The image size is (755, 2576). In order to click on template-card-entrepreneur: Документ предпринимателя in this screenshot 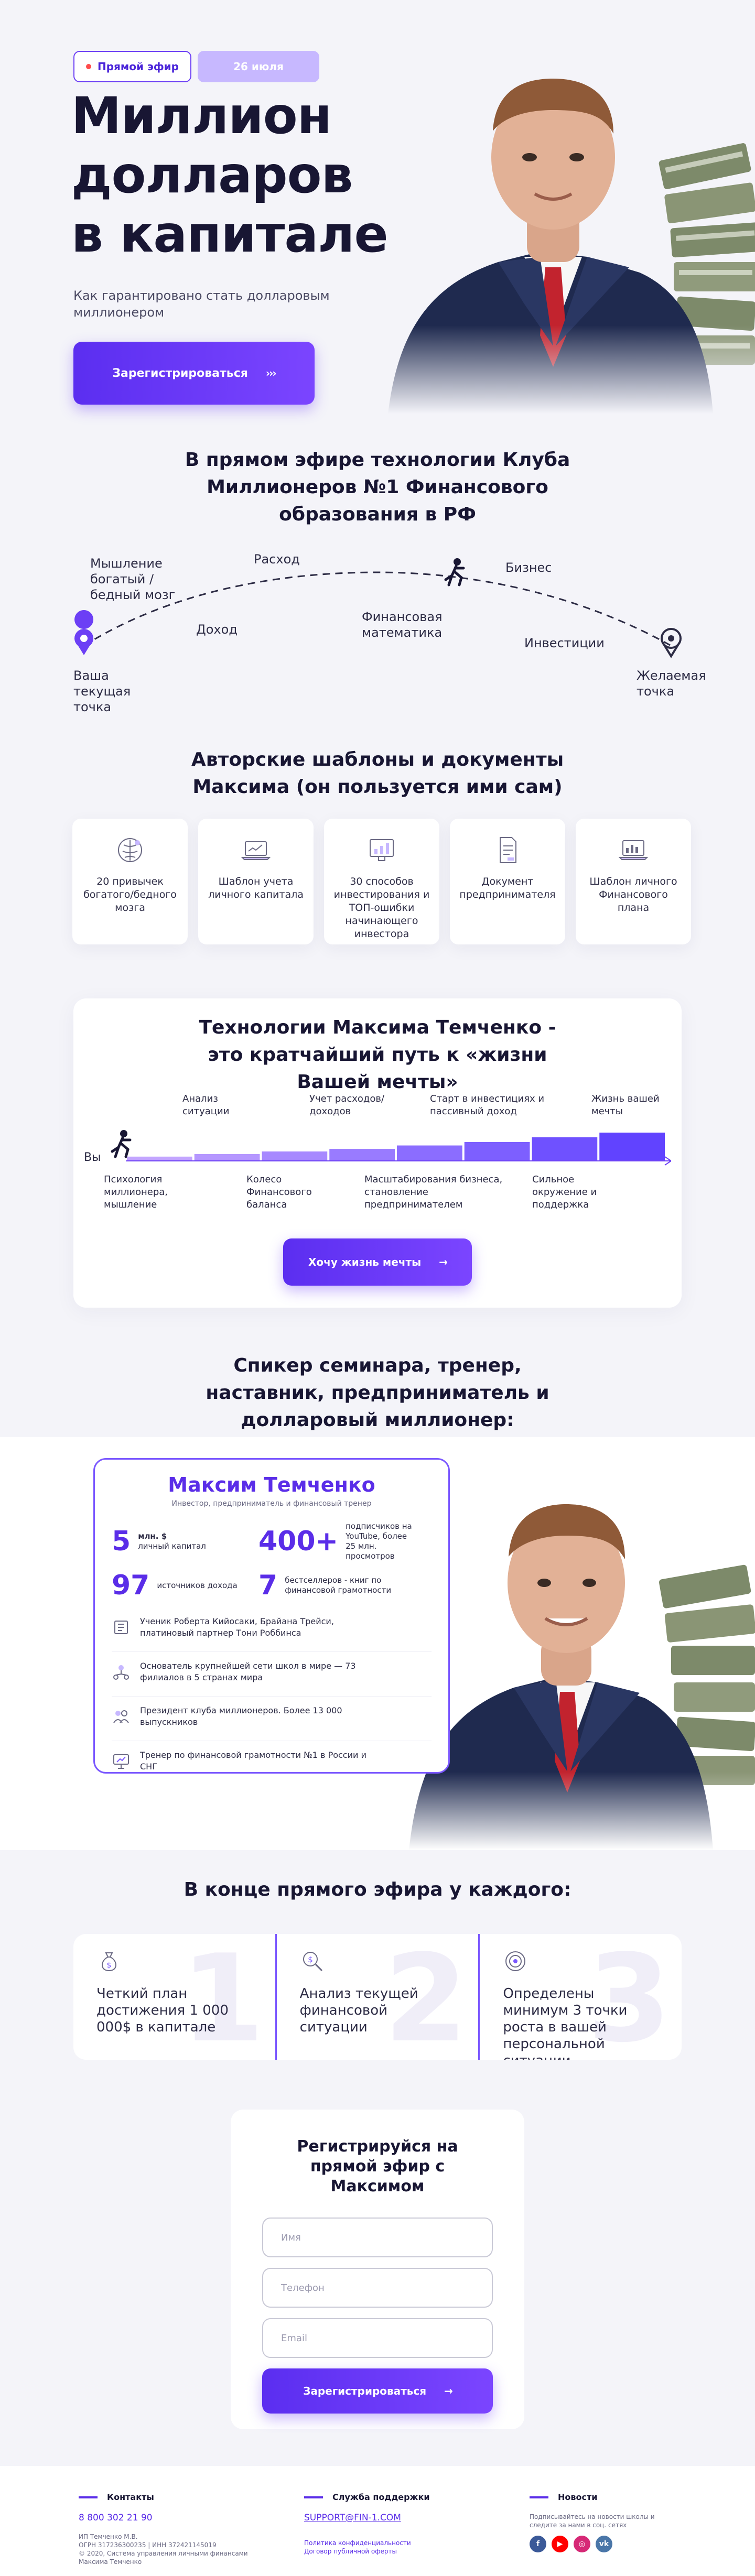, I will do `click(507, 881)`.